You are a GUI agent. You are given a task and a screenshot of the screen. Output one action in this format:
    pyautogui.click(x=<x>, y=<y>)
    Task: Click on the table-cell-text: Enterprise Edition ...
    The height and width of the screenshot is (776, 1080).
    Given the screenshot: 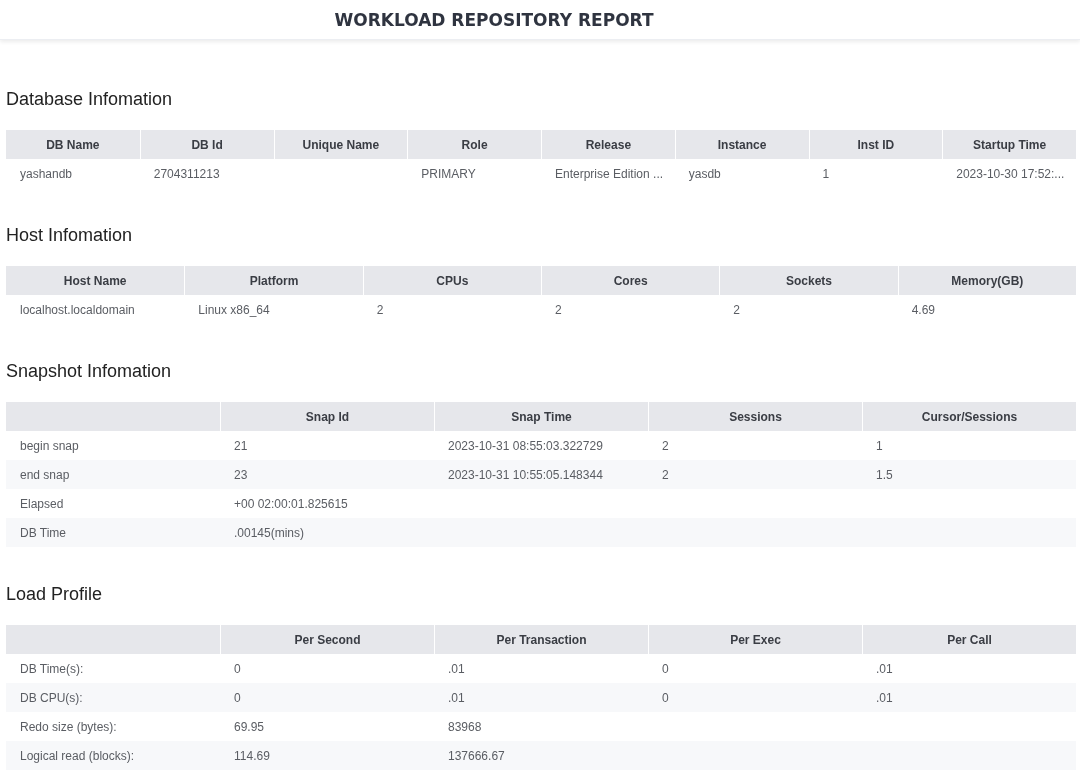 What is the action you would take?
    pyautogui.click(x=609, y=174)
    